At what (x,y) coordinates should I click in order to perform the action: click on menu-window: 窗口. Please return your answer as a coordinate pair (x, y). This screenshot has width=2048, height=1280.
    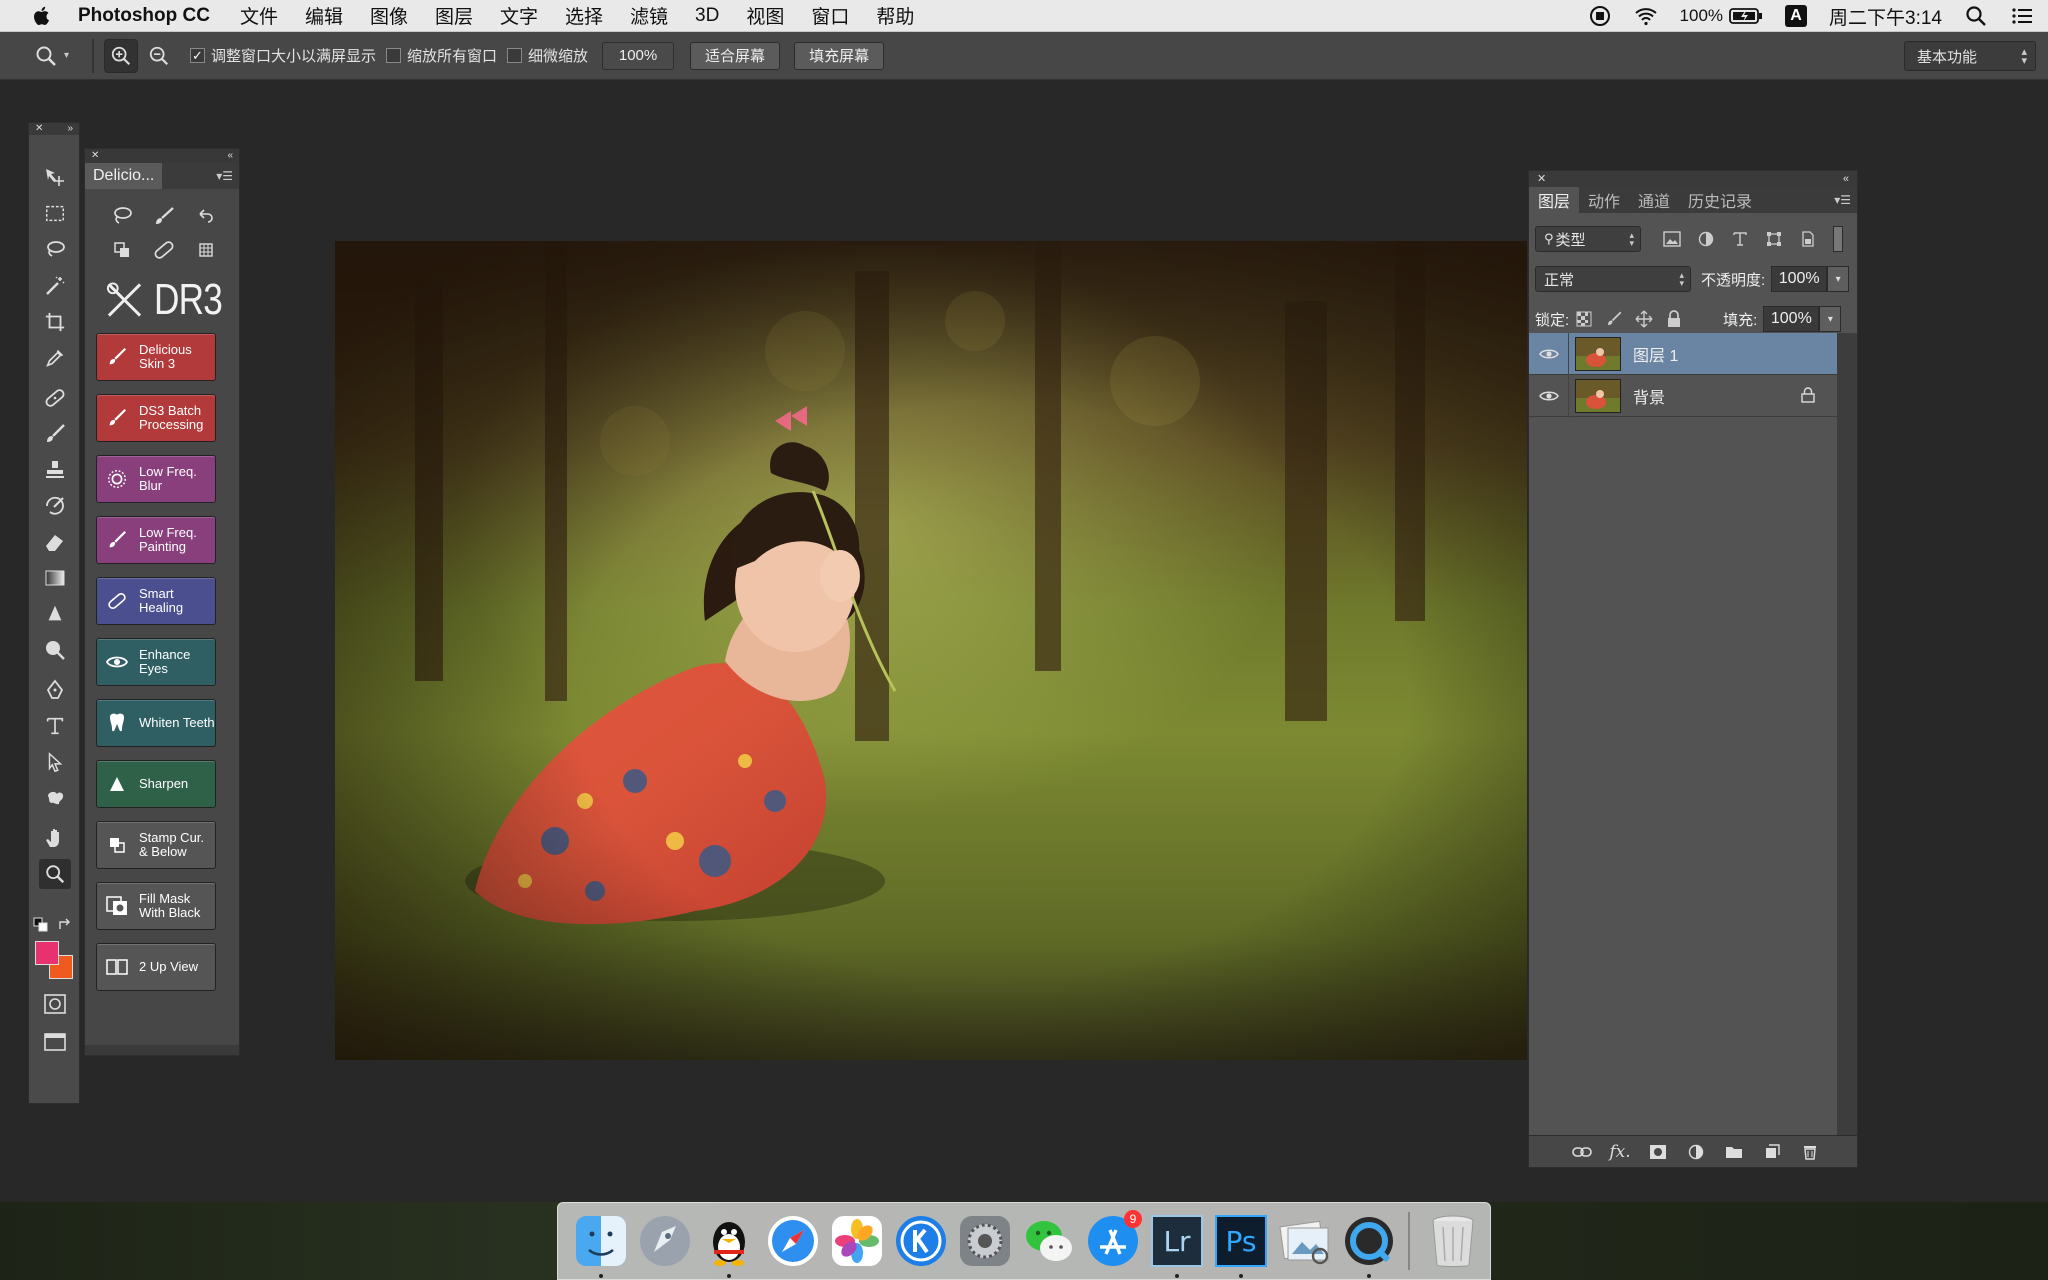
    Looking at the image, I should click on (830, 15).